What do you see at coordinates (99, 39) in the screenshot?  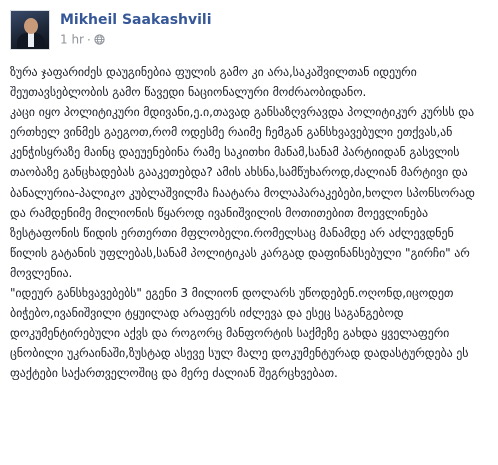 I see `globe-icon` at bounding box center [99, 39].